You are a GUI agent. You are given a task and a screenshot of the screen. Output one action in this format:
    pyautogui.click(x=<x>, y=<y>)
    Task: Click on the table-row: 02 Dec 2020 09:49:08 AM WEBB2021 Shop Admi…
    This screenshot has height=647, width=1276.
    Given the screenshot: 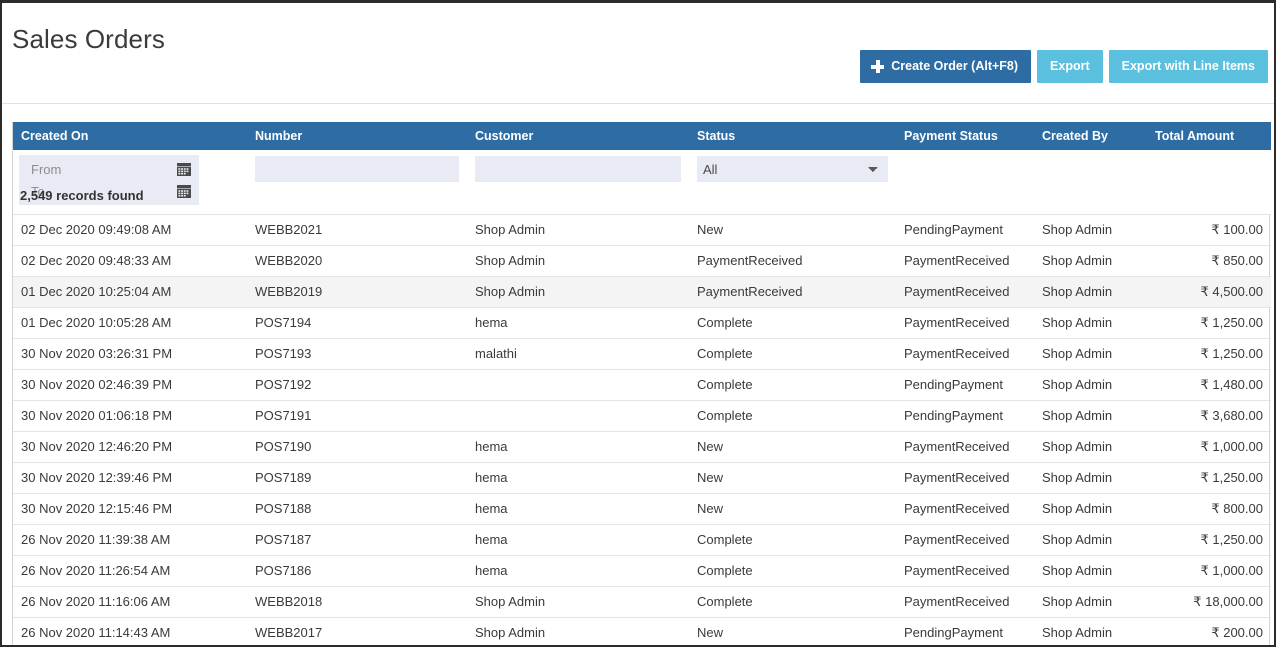 What is the action you would take?
    pyautogui.click(x=642, y=229)
    